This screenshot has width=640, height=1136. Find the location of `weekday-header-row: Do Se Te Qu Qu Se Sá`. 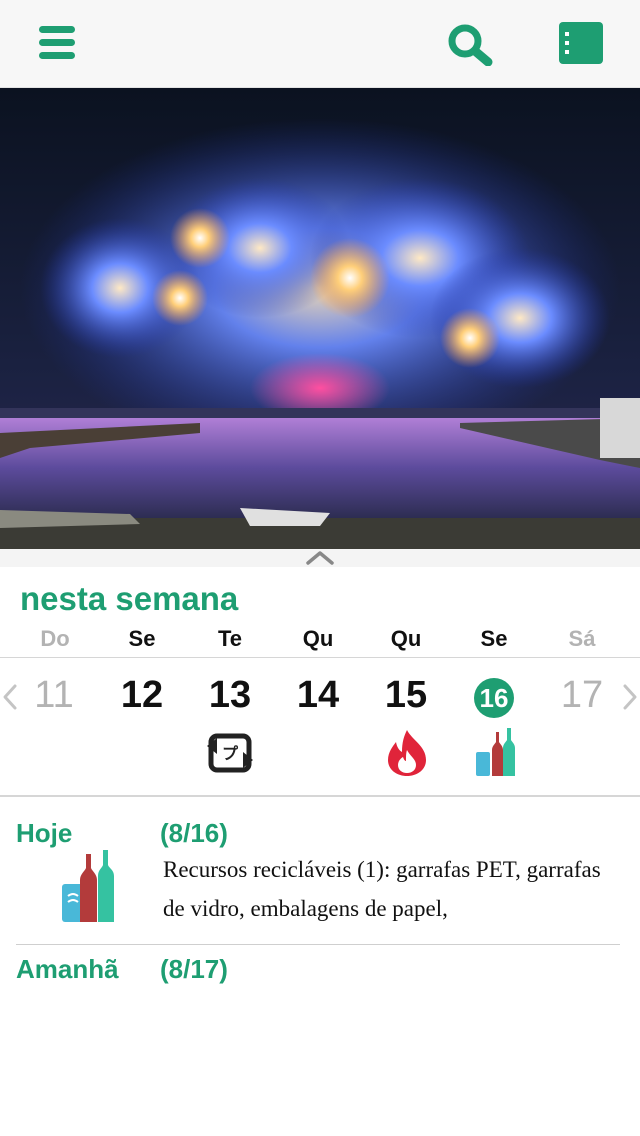

weekday-header-row: Do Se Te Qu Qu Se Sá is located at coordinates (320, 641).